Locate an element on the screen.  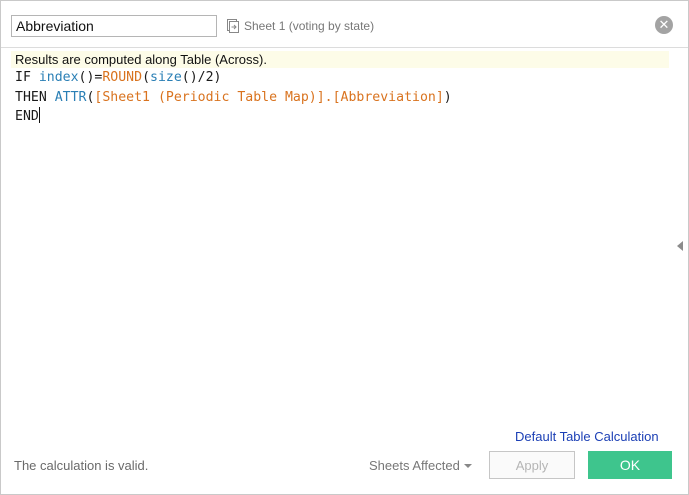
apply-button: Apply is located at coordinates (532, 465).